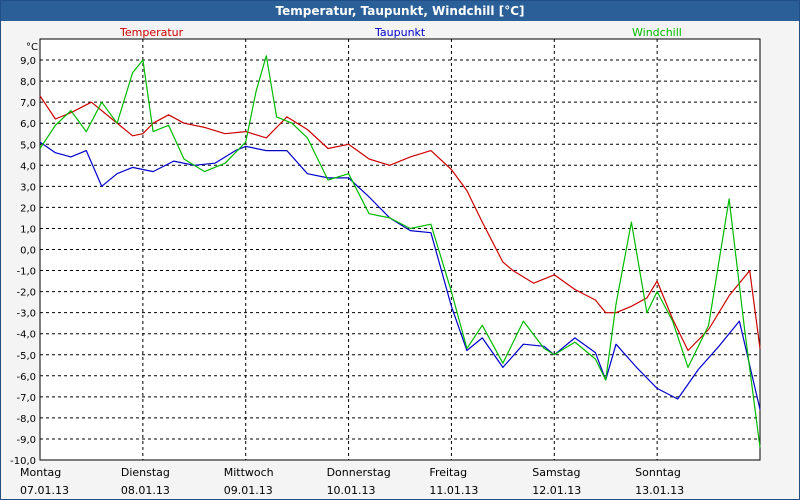 This screenshot has width=800, height=500. Describe the element at coordinates (658, 472) in the screenshot. I see `x-day-label: Sonntag` at that location.